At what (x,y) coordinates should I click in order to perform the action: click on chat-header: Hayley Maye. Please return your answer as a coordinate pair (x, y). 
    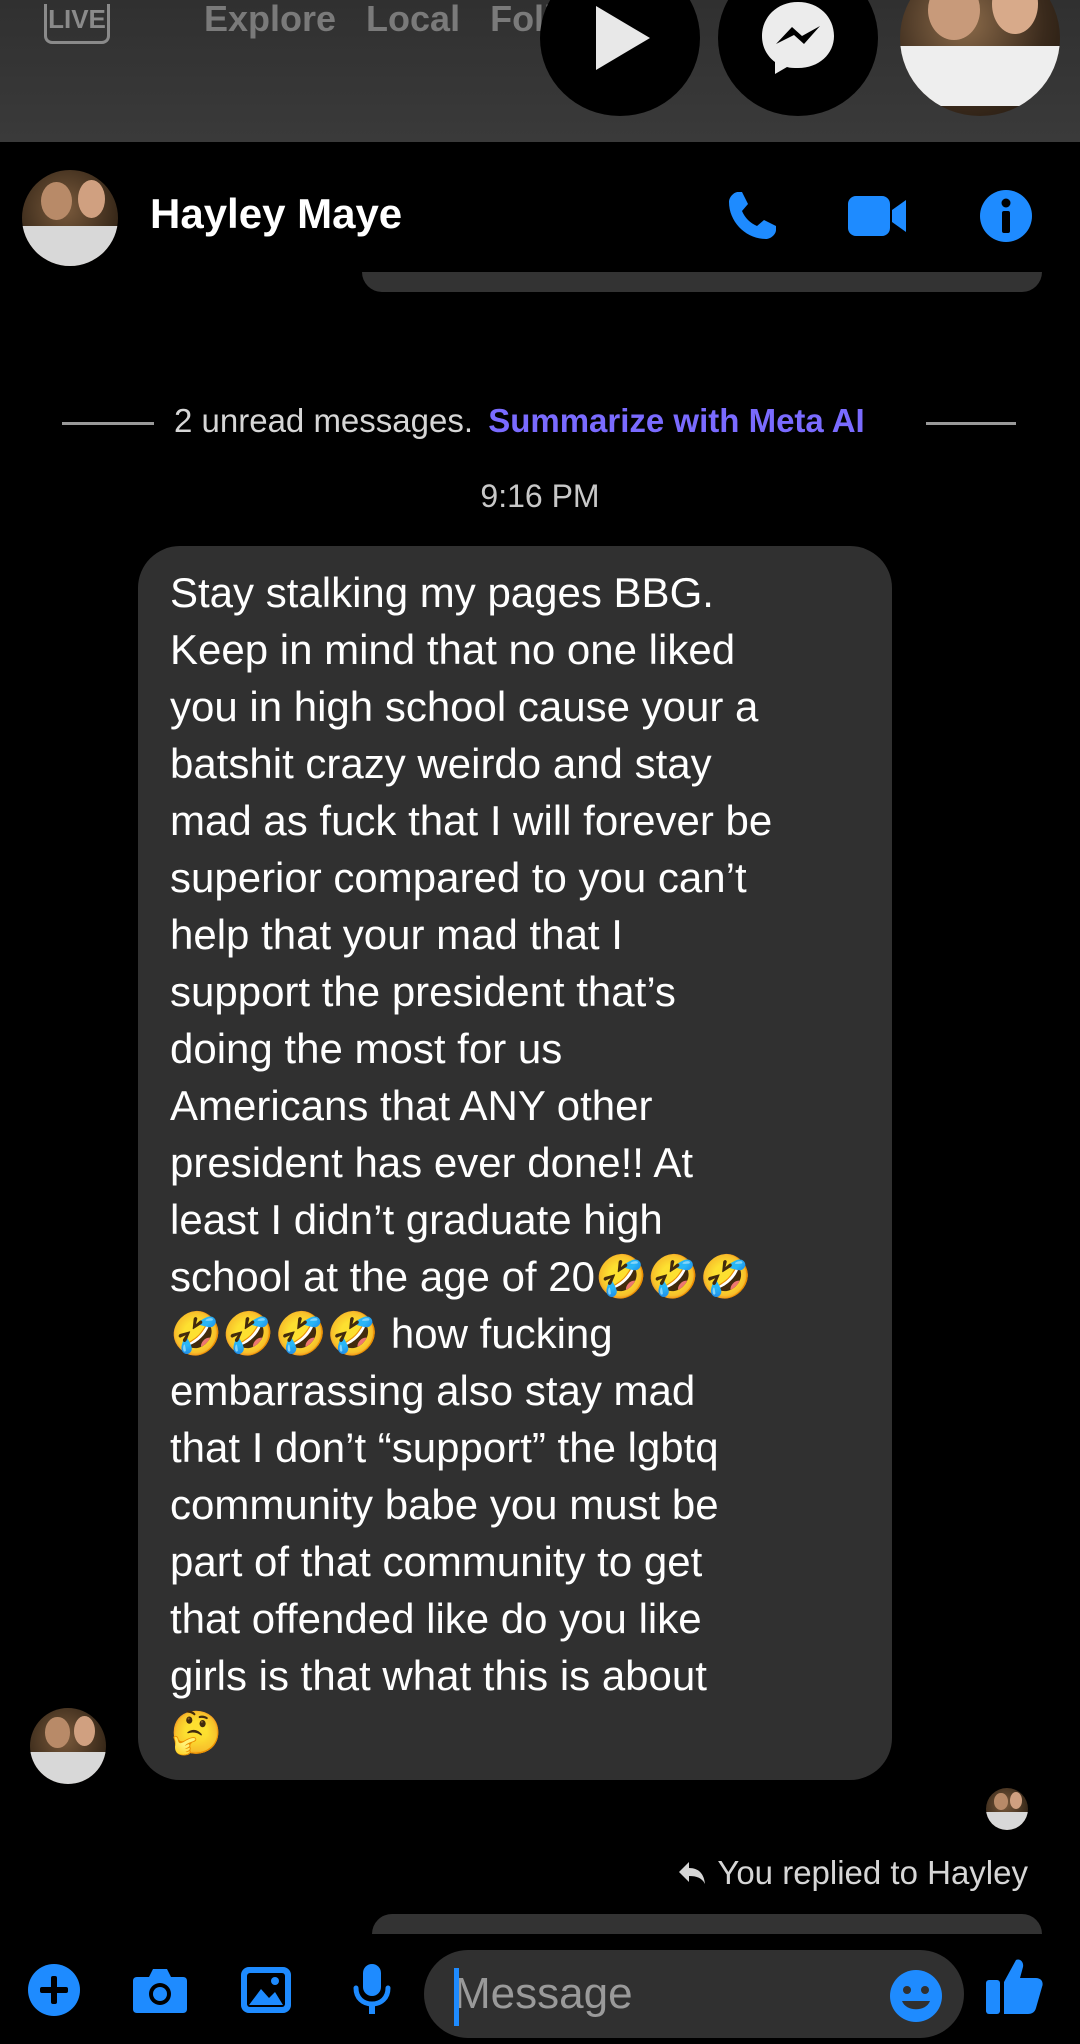
    Looking at the image, I should click on (540, 210).